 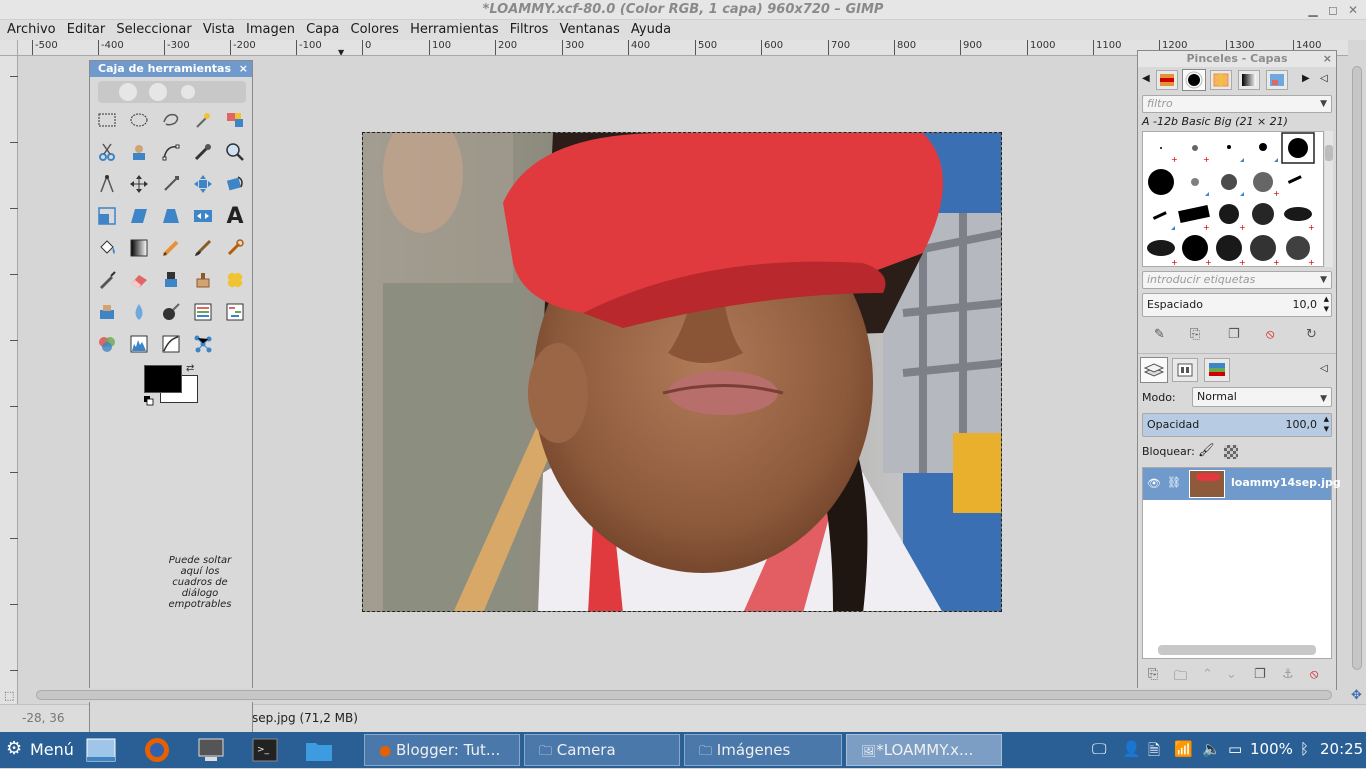 What do you see at coordinates (1277, 80) in the screenshot?
I see `tab-images` at bounding box center [1277, 80].